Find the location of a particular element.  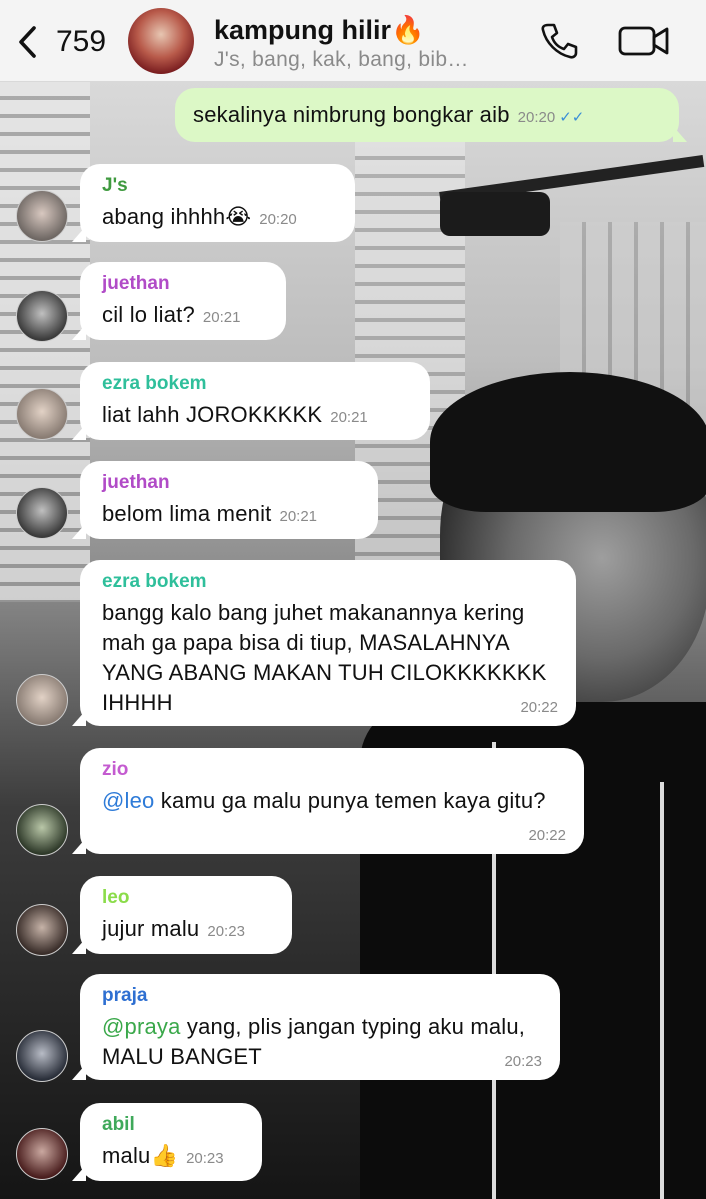

mention-link: @praya is located at coordinates (141, 1026).